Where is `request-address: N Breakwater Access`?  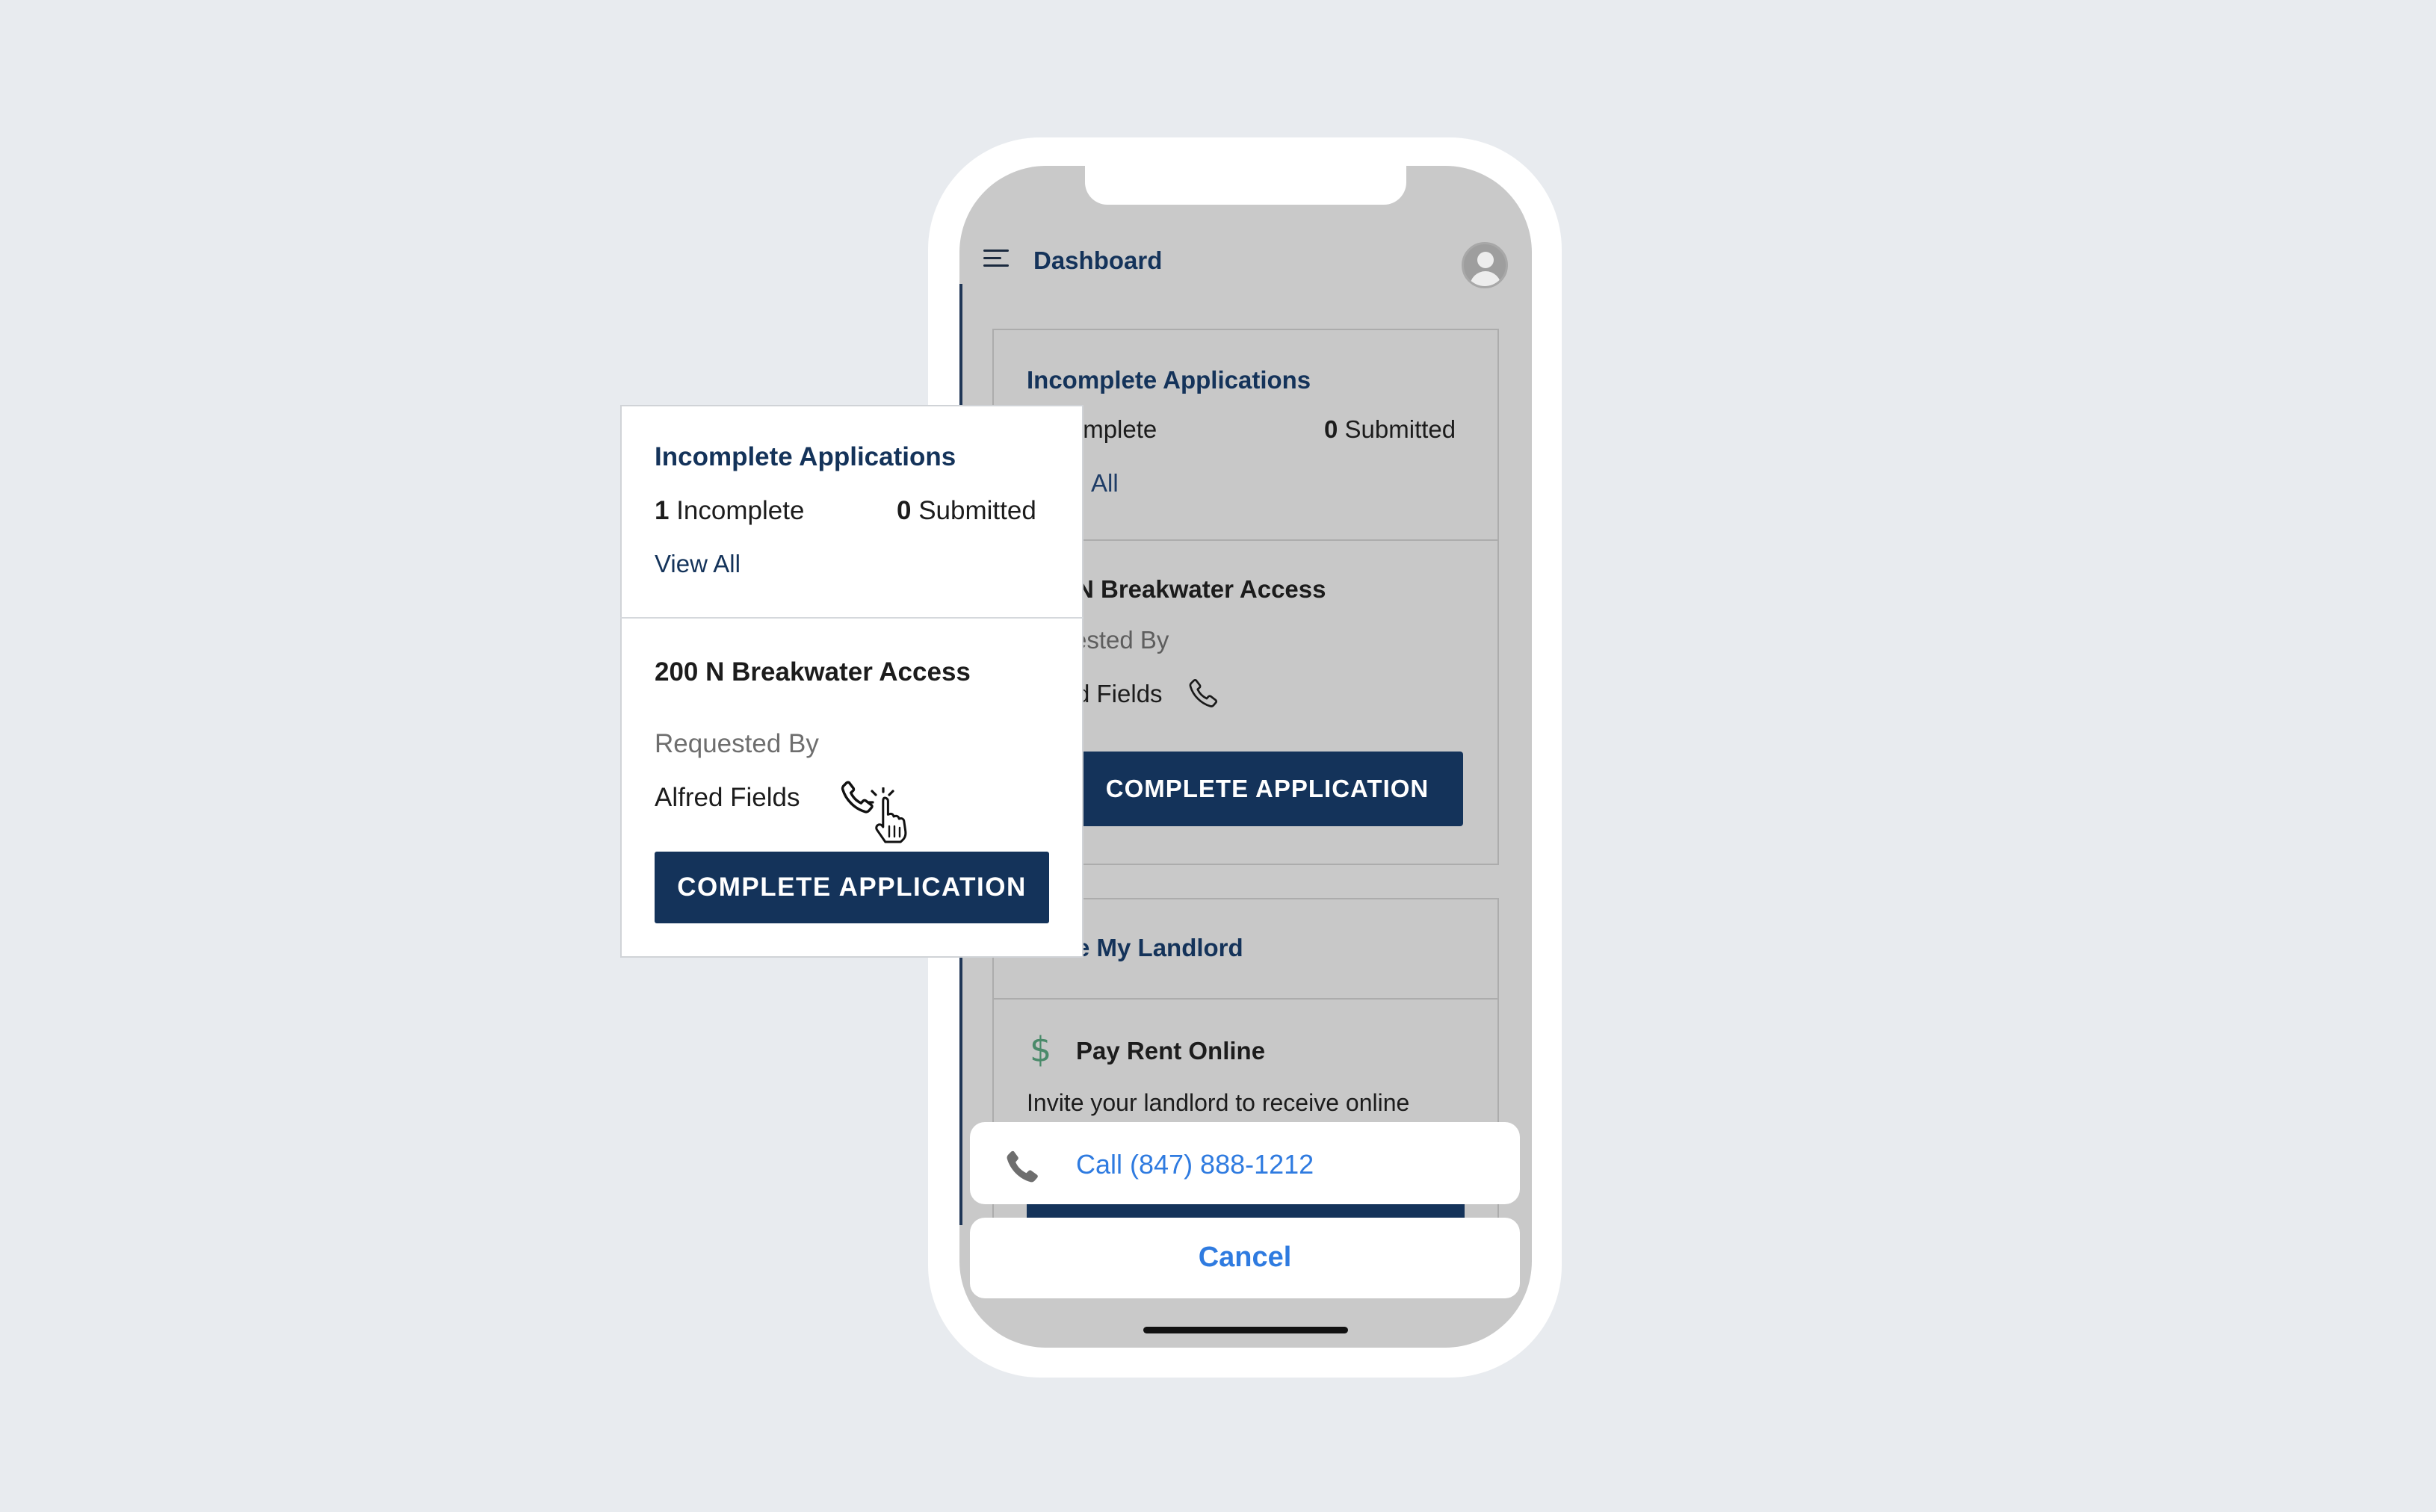 request-address: N Breakwater Access is located at coordinates (1201, 589).